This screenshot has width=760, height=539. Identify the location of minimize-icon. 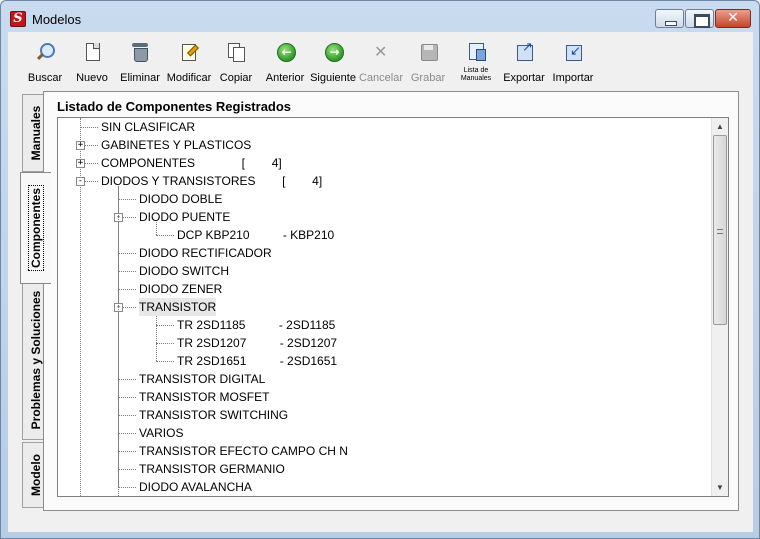
(669, 18).